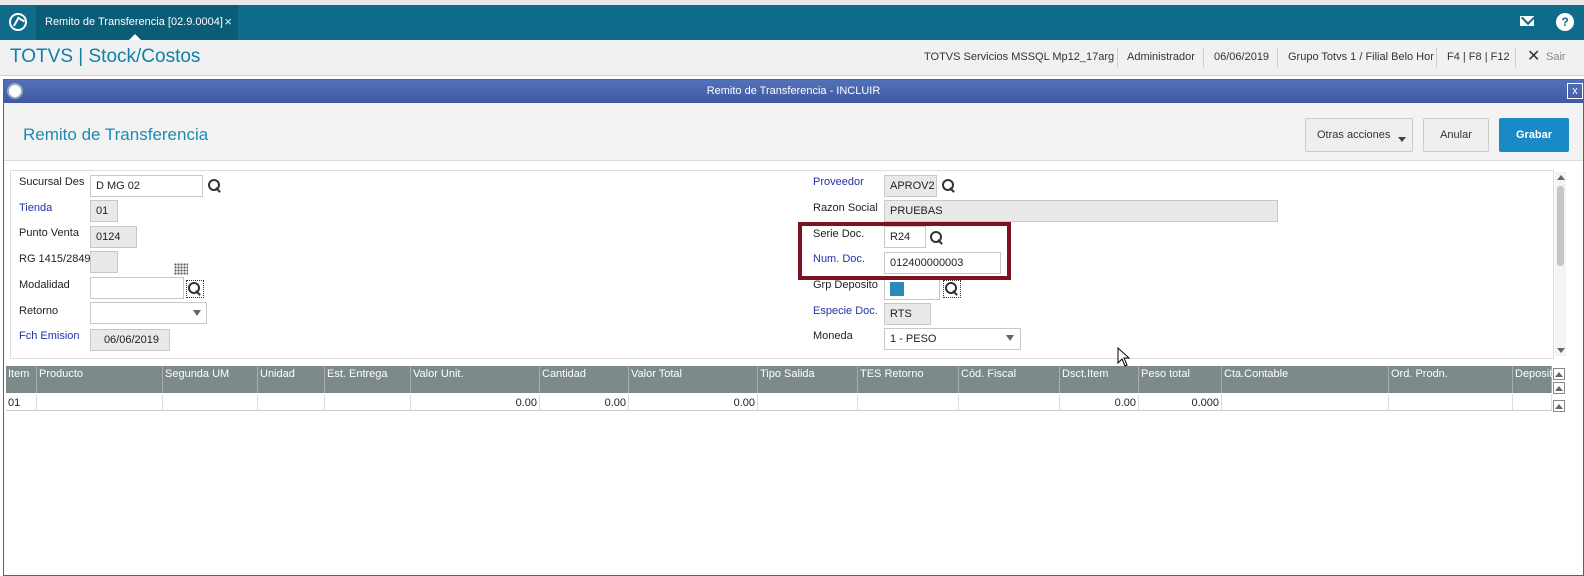 This screenshot has width=1584, height=576. What do you see at coordinates (15, 91) in the screenshot?
I see `window-app-icon` at bounding box center [15, 91].